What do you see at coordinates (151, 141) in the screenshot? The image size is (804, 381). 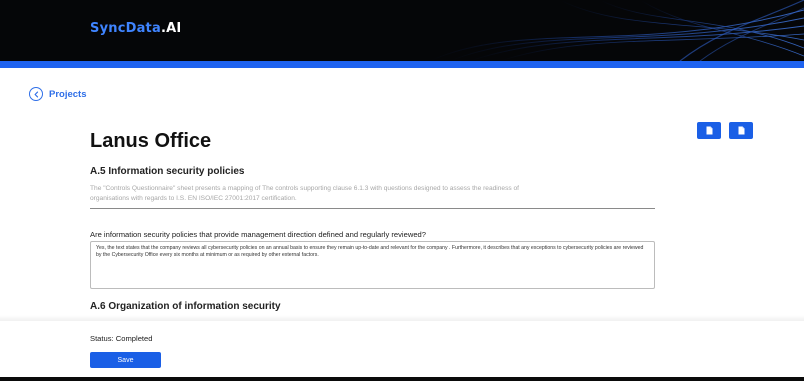 I see `page-title: Lanus Office` at bounding box center [151, 141].